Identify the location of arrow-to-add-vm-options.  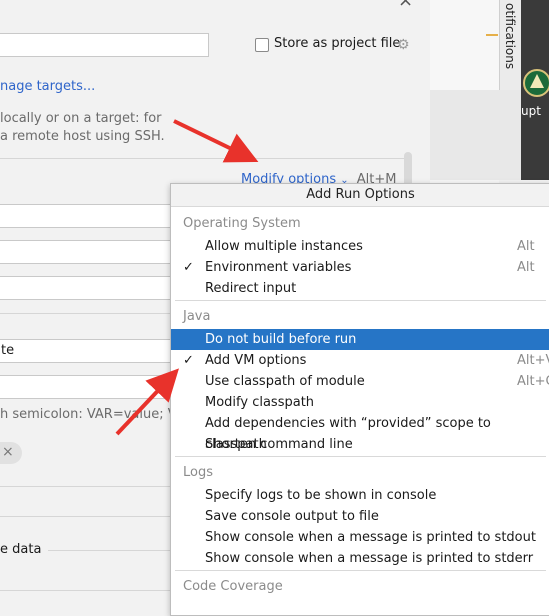
(147, 402).